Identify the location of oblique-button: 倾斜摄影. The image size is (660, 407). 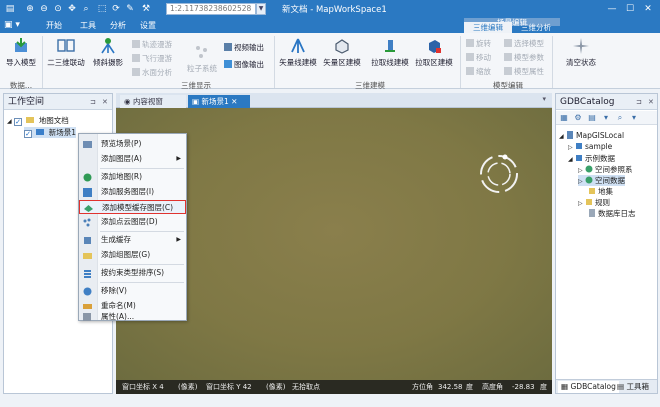
(108, 52).